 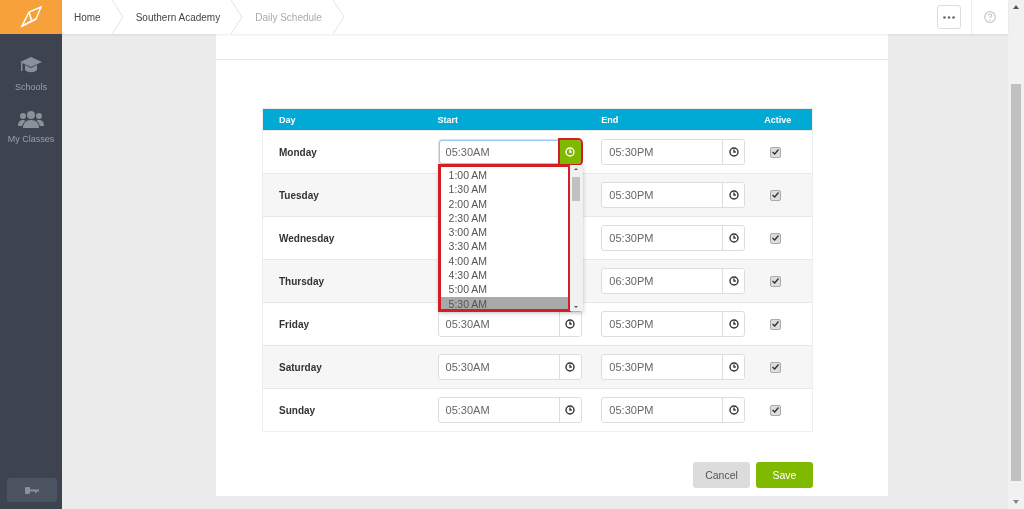 What do you see at coordinates (778, 119) in the screenshot?
I see `column-header: Active` at bounding box center [778, 119].